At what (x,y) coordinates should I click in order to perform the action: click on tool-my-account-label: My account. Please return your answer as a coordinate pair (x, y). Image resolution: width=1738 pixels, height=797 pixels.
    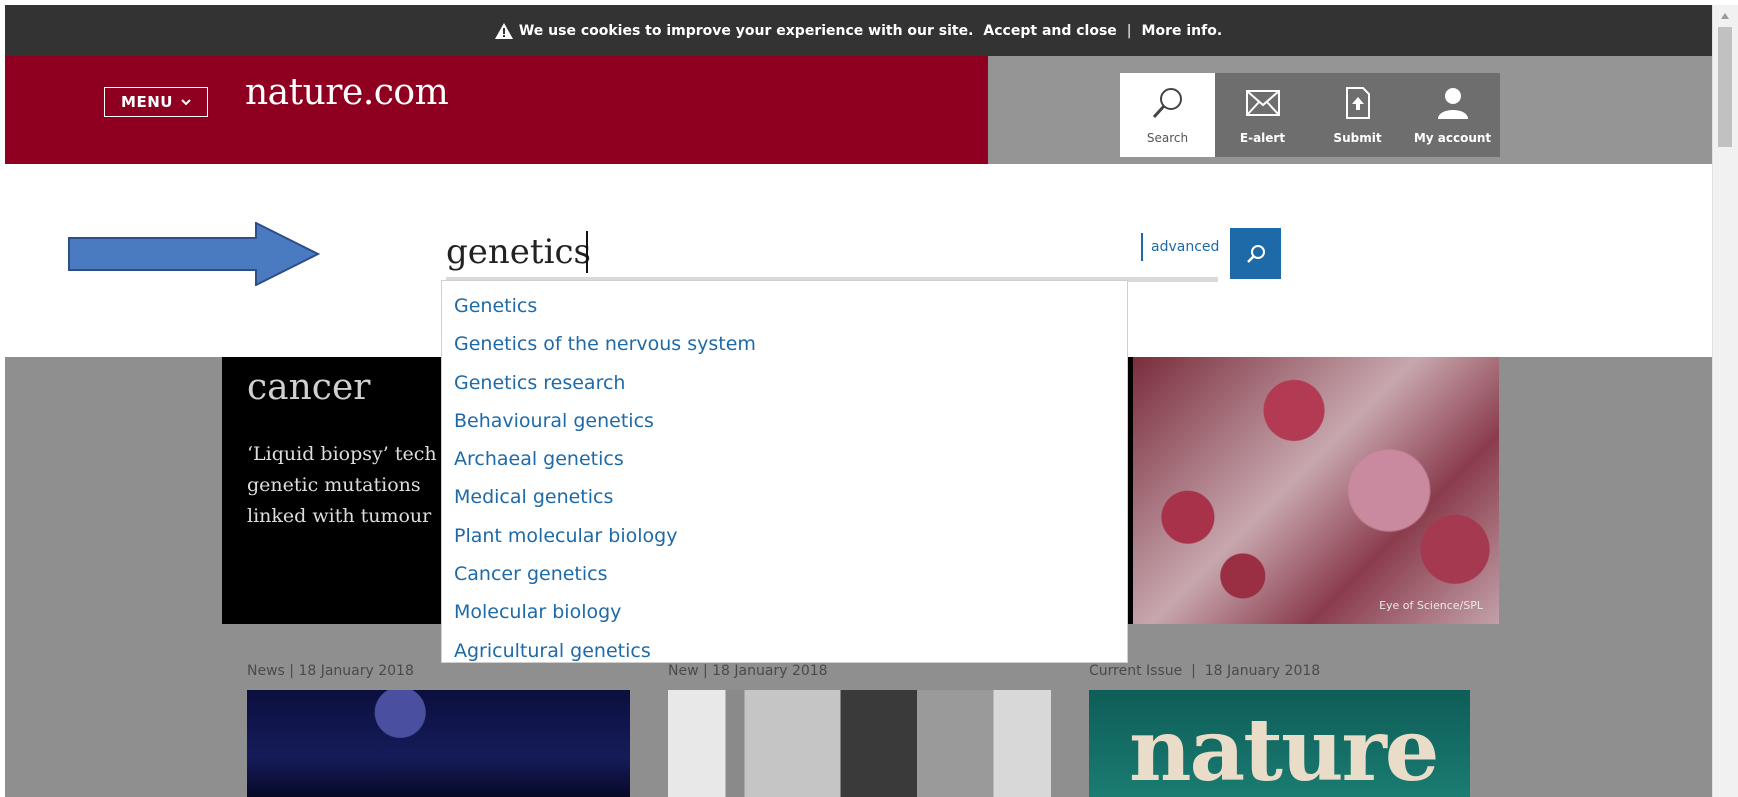
    Looking at the image, I should click on (1452, 138).